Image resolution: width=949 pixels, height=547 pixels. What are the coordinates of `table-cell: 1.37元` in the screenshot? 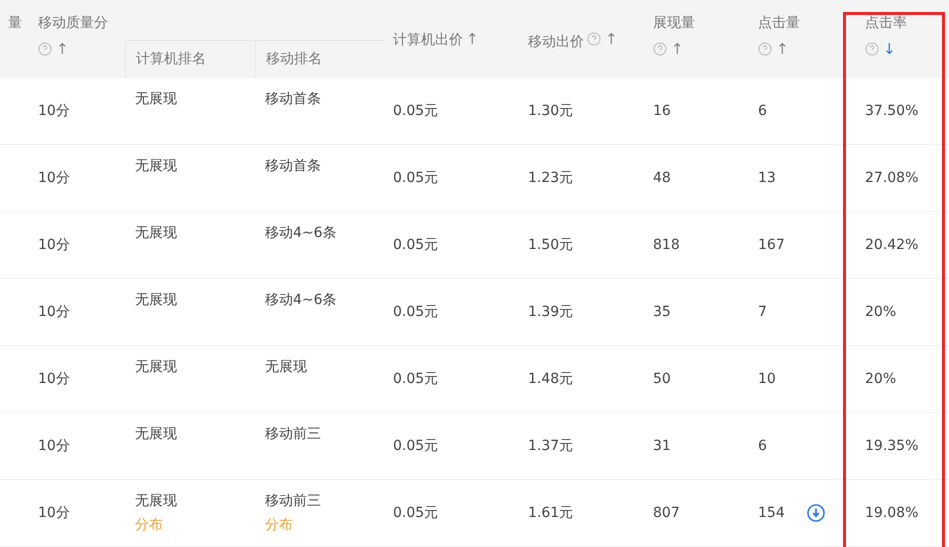 It's located at (551, 446).